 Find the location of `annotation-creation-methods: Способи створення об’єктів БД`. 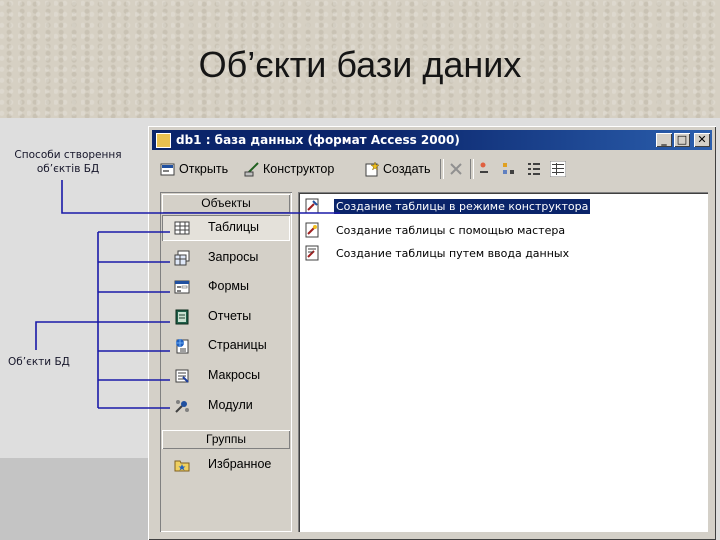

annotation-creation-methods: Способи створення об’єктів БД is located at coordinates (68, 162).